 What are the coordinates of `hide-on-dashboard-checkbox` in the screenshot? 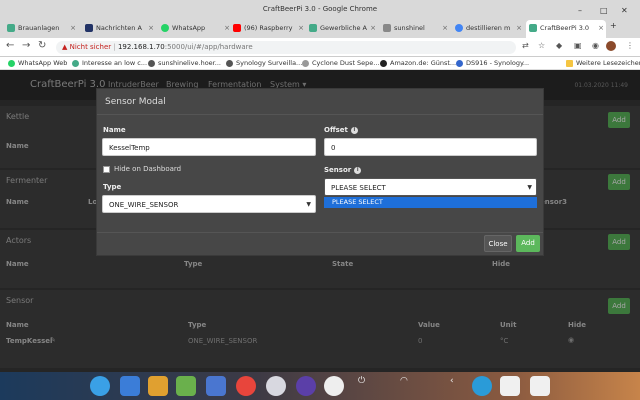 It's located at (106, 169).